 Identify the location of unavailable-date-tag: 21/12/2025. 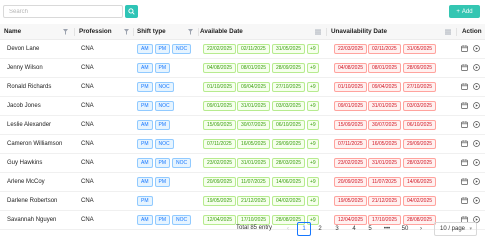
(385, 201).